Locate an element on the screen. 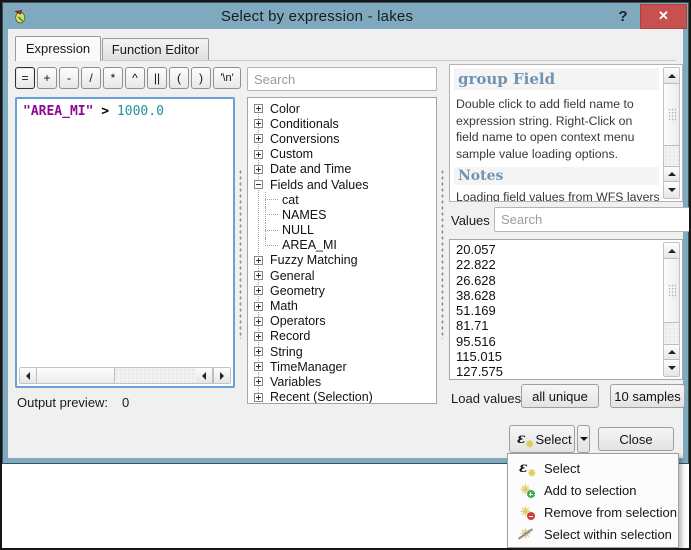 The height and width of the screenshot is (550, 691). tree-item: cat is located at coordinates (342, 200).